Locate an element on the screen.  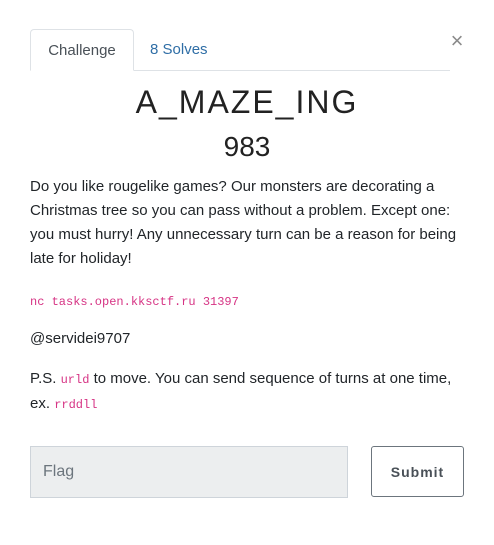
tab-challenge: Challenge is located at coordinates (82, 50).